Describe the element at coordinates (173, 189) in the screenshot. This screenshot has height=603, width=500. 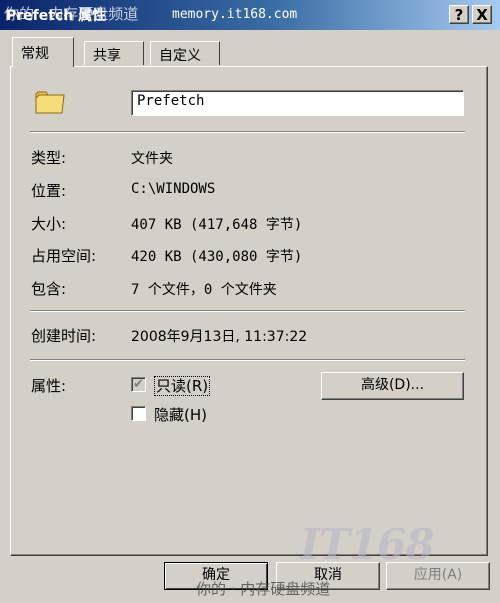
I see `location-value: C:\WINDOWS` at that location.